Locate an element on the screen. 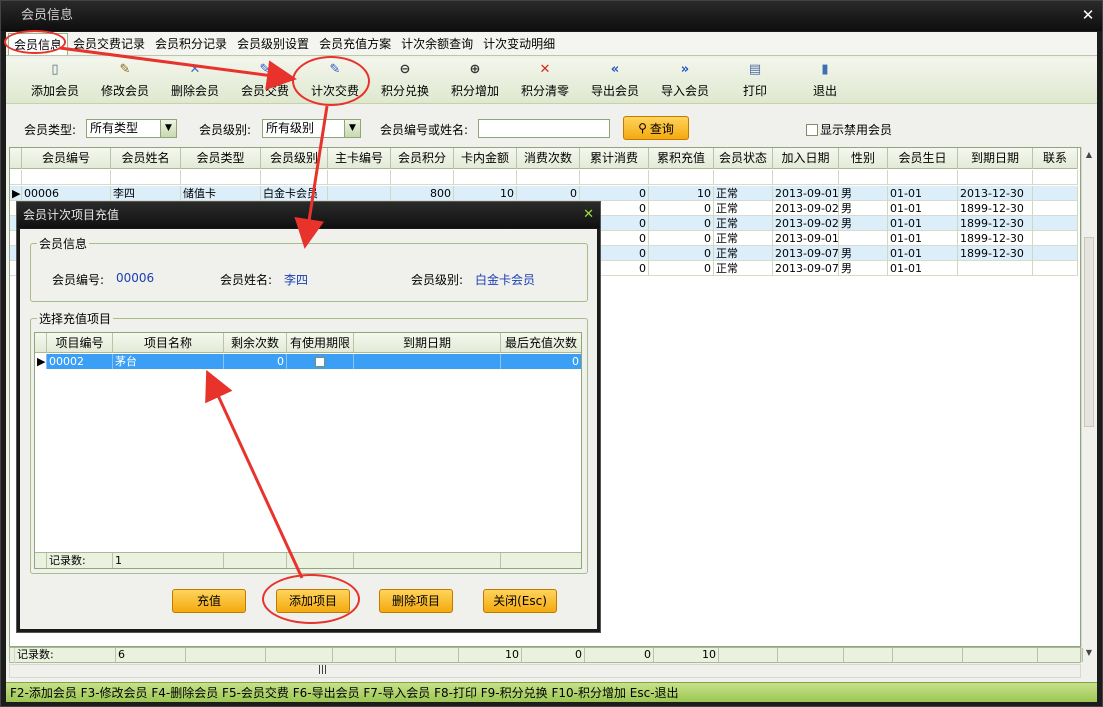 The image size is (1103, 707). project-row: ▶ 00002 茅台 0 0 is located at coordinates (308, 361).